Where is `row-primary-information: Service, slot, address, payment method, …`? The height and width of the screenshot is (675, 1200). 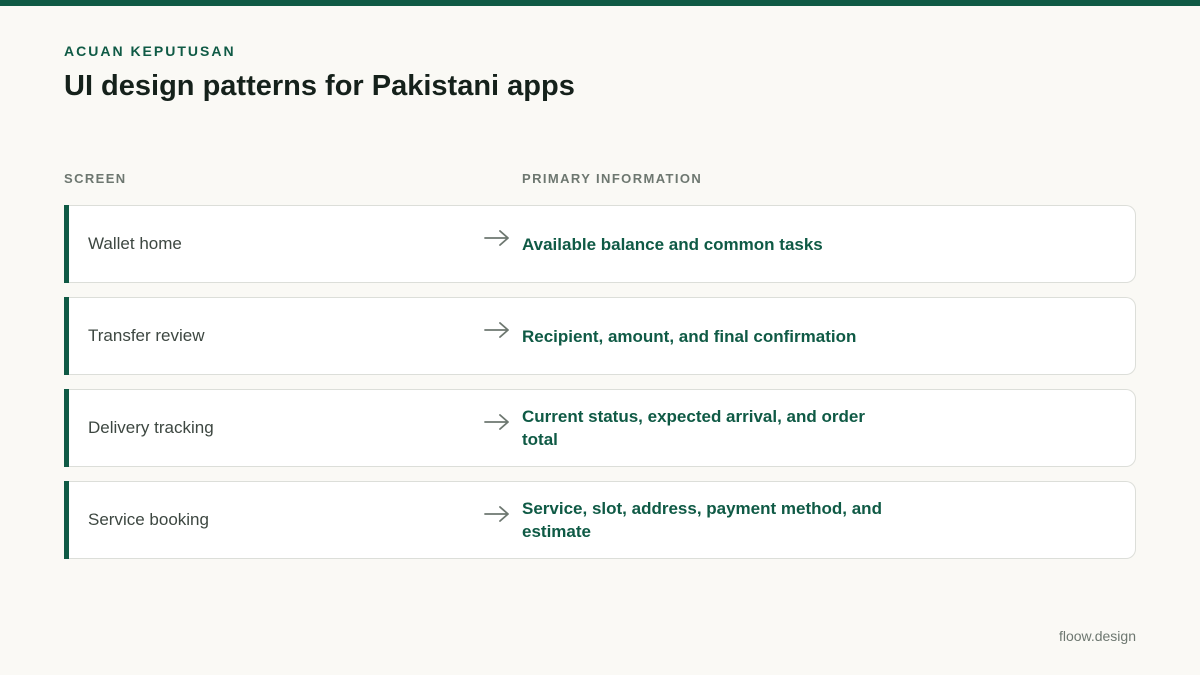 row-primary-information: Service, slot, address, payment method, … is located at coordinates (702, 520).